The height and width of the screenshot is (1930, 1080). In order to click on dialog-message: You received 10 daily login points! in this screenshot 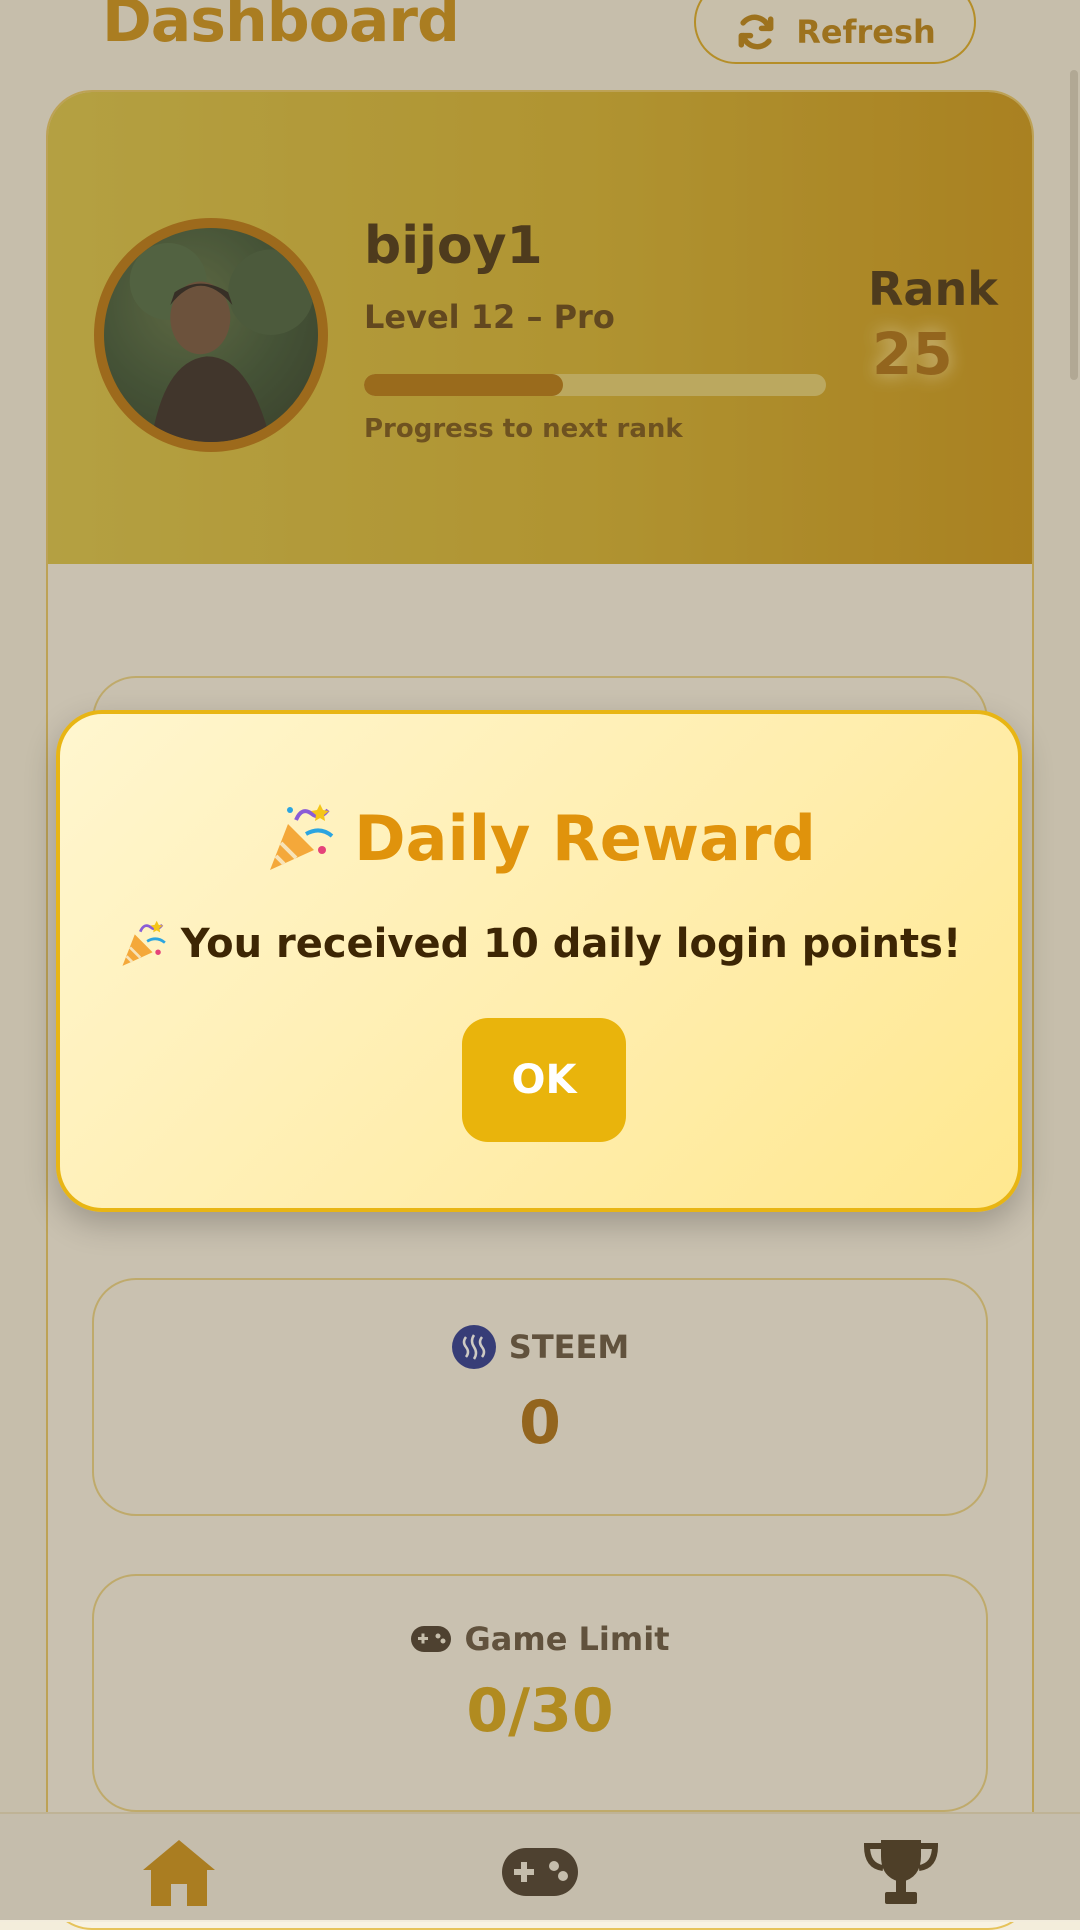, I will do `click(571, 944)`.